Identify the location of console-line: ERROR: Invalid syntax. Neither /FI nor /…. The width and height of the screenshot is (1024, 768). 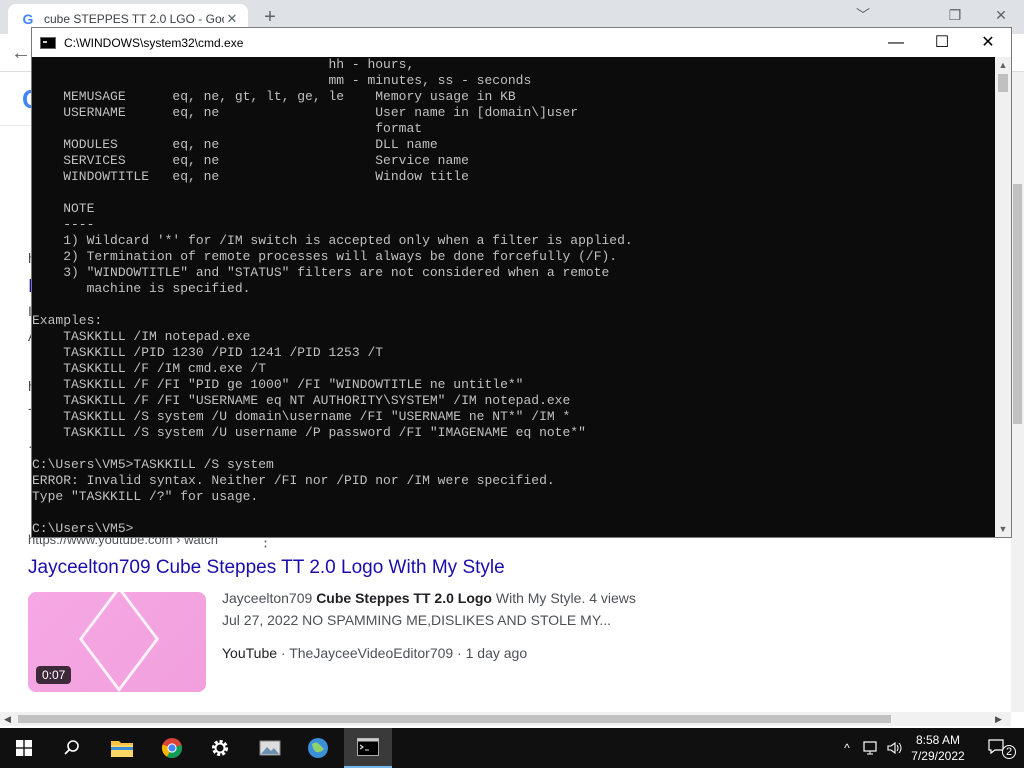
(293, 480).